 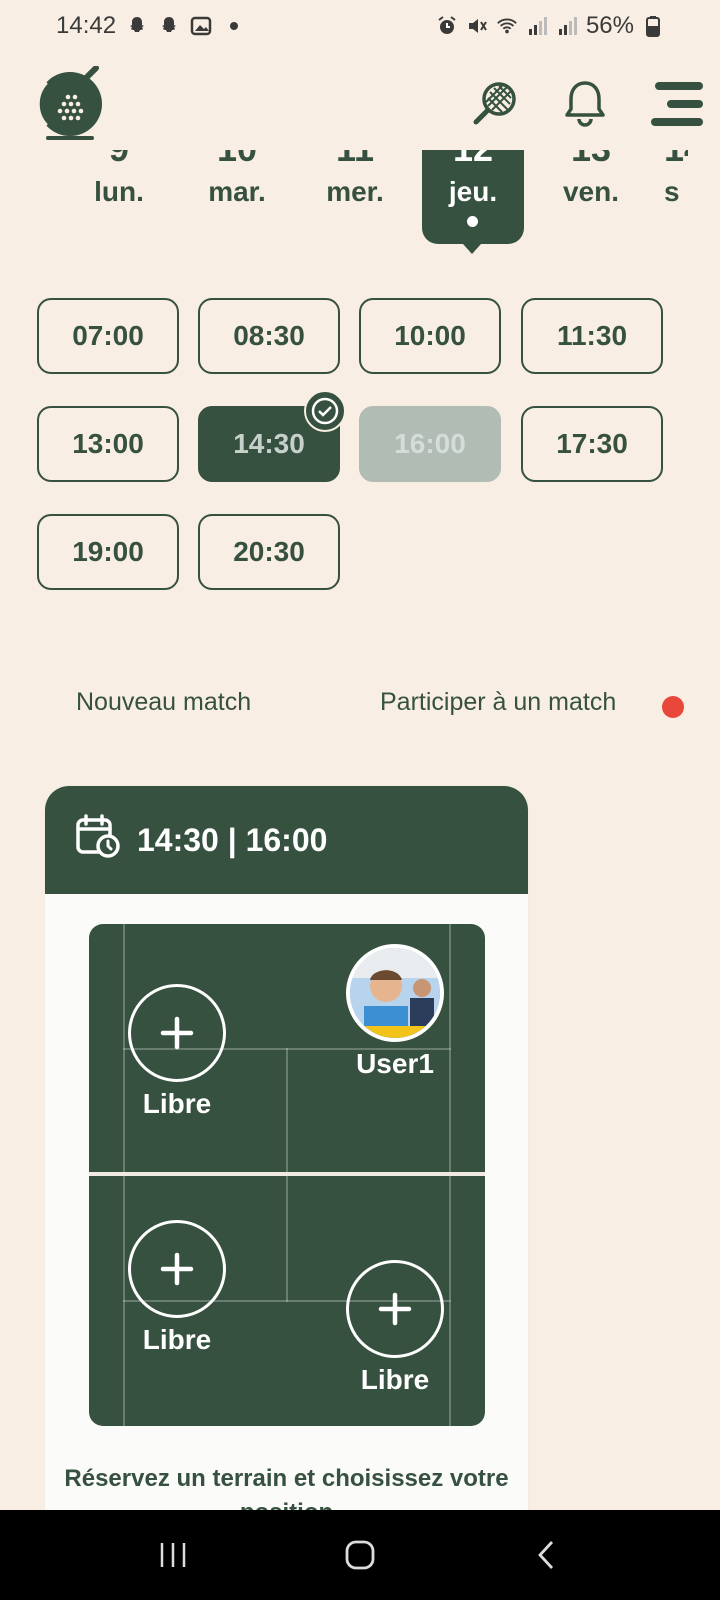 I want to click on court-net, so click(x=287, y=1174).